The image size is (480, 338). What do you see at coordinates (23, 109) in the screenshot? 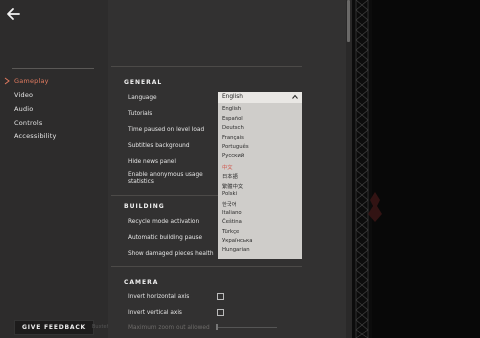
I see `sidebar-item-audio: Audio` at bounding box center [23, 109].